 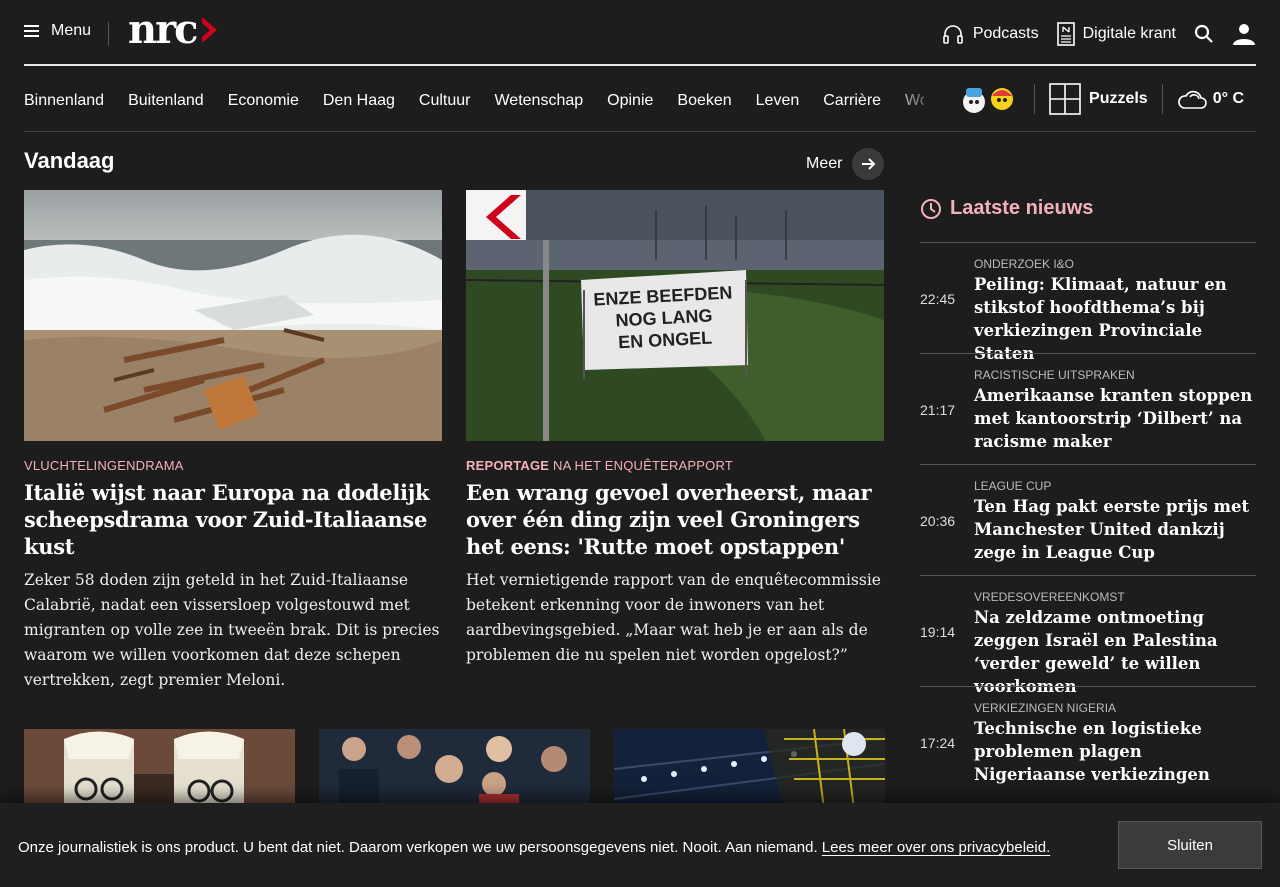 I want to click on news-time: 19:14, so click(x=938, y=632).